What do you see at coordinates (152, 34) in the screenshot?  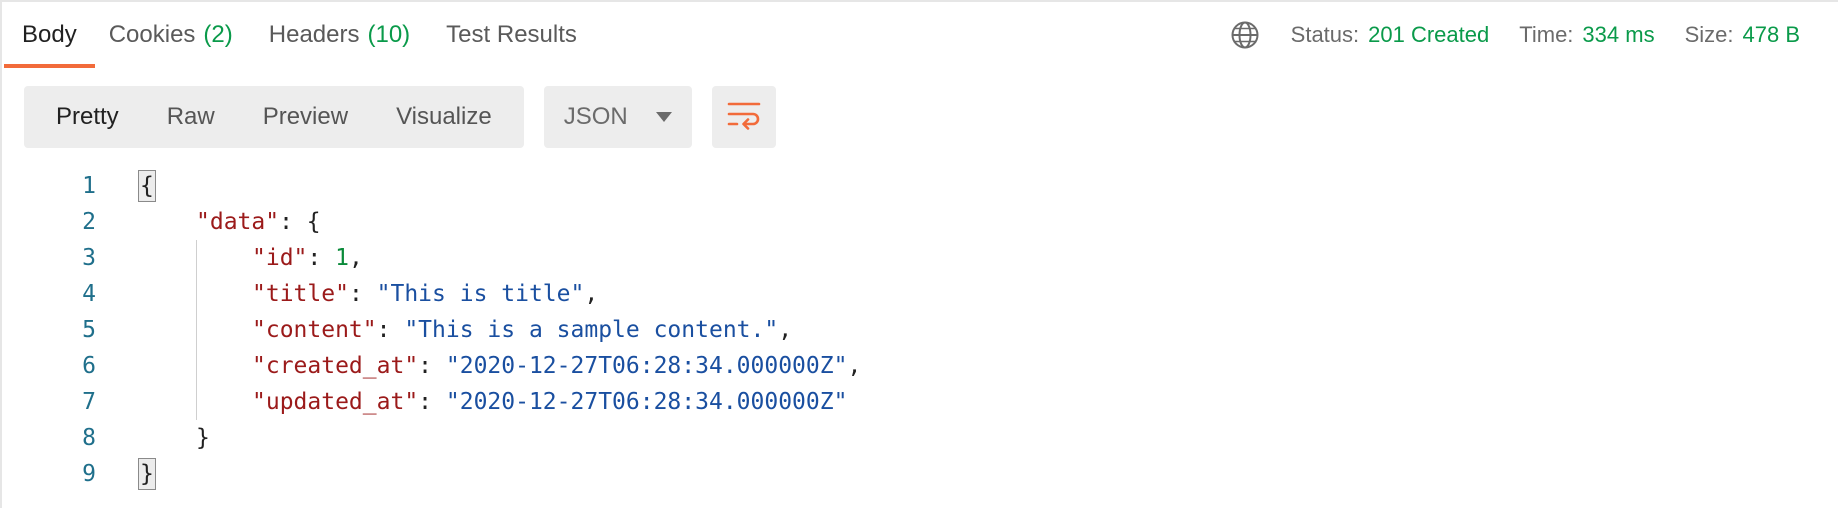 I see `tab-cookies-label: Cookies` at bounding box center [152, 34].